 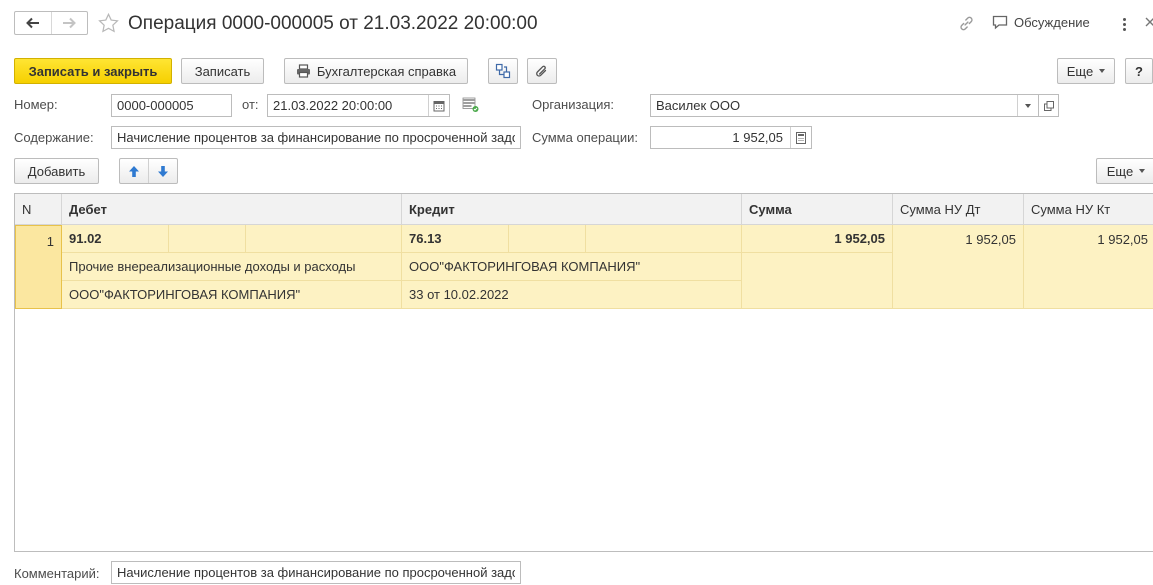 I want to click on list-settings-icon, so click(x=470, y=104).